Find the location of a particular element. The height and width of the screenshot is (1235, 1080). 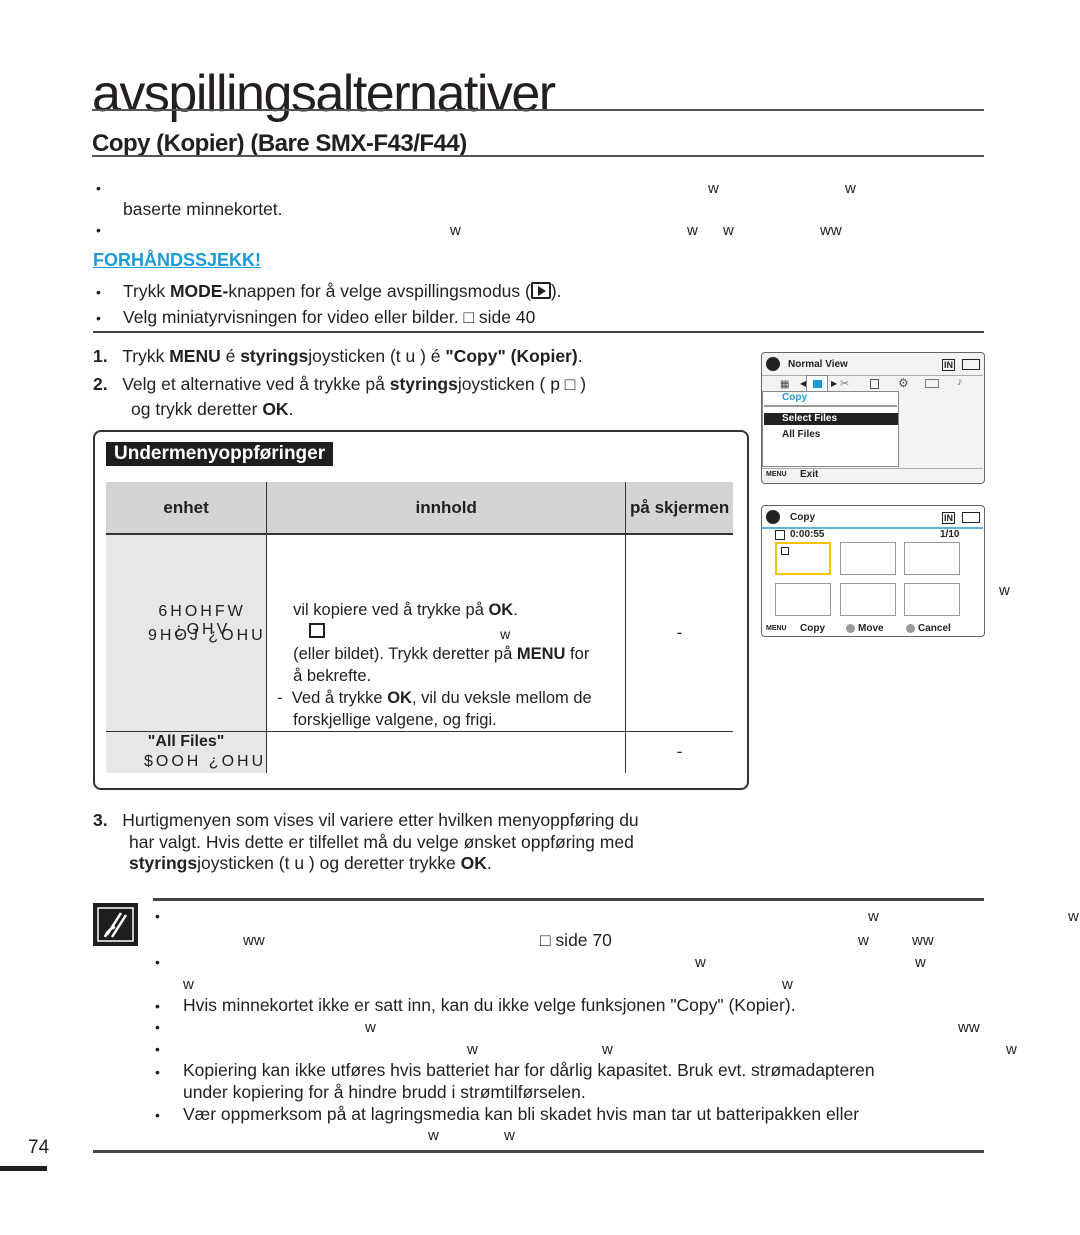

content-line: forskjellige valgene, og frigi. is located at coordinates (395, 720).